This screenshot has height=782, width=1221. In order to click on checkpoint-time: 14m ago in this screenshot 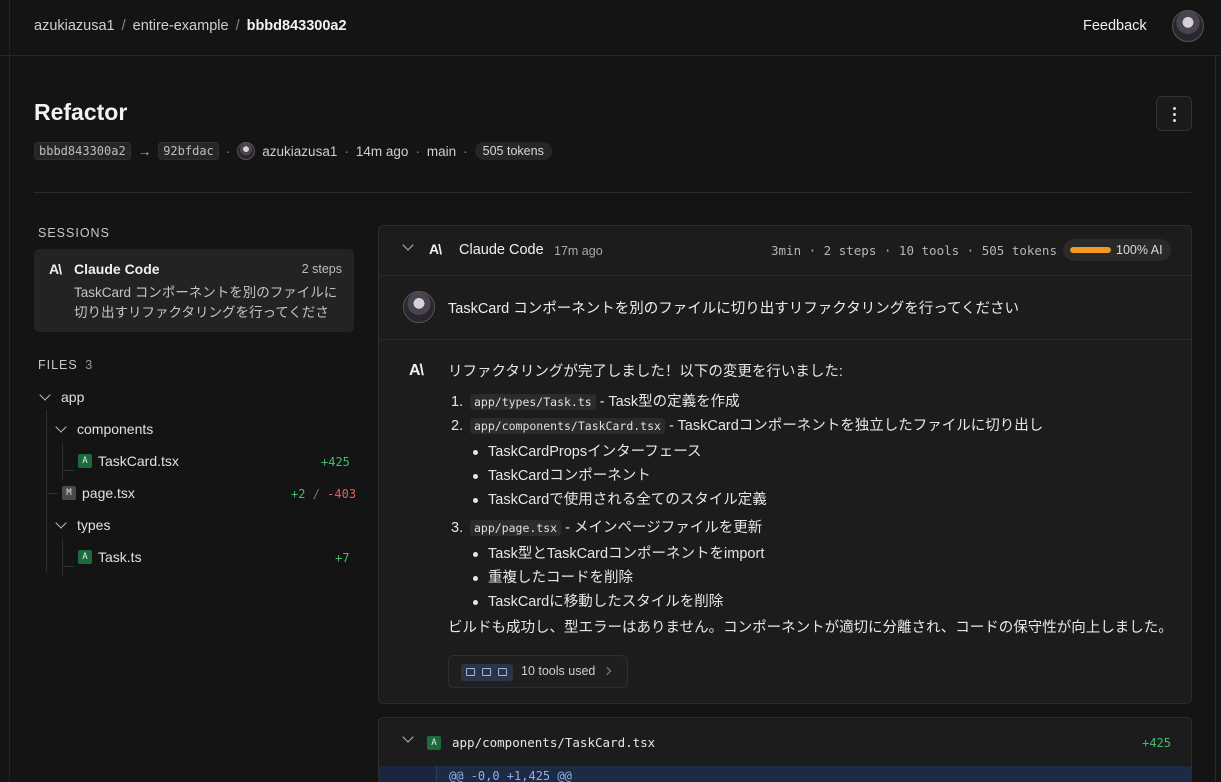, I will do `click(382, 151)`.